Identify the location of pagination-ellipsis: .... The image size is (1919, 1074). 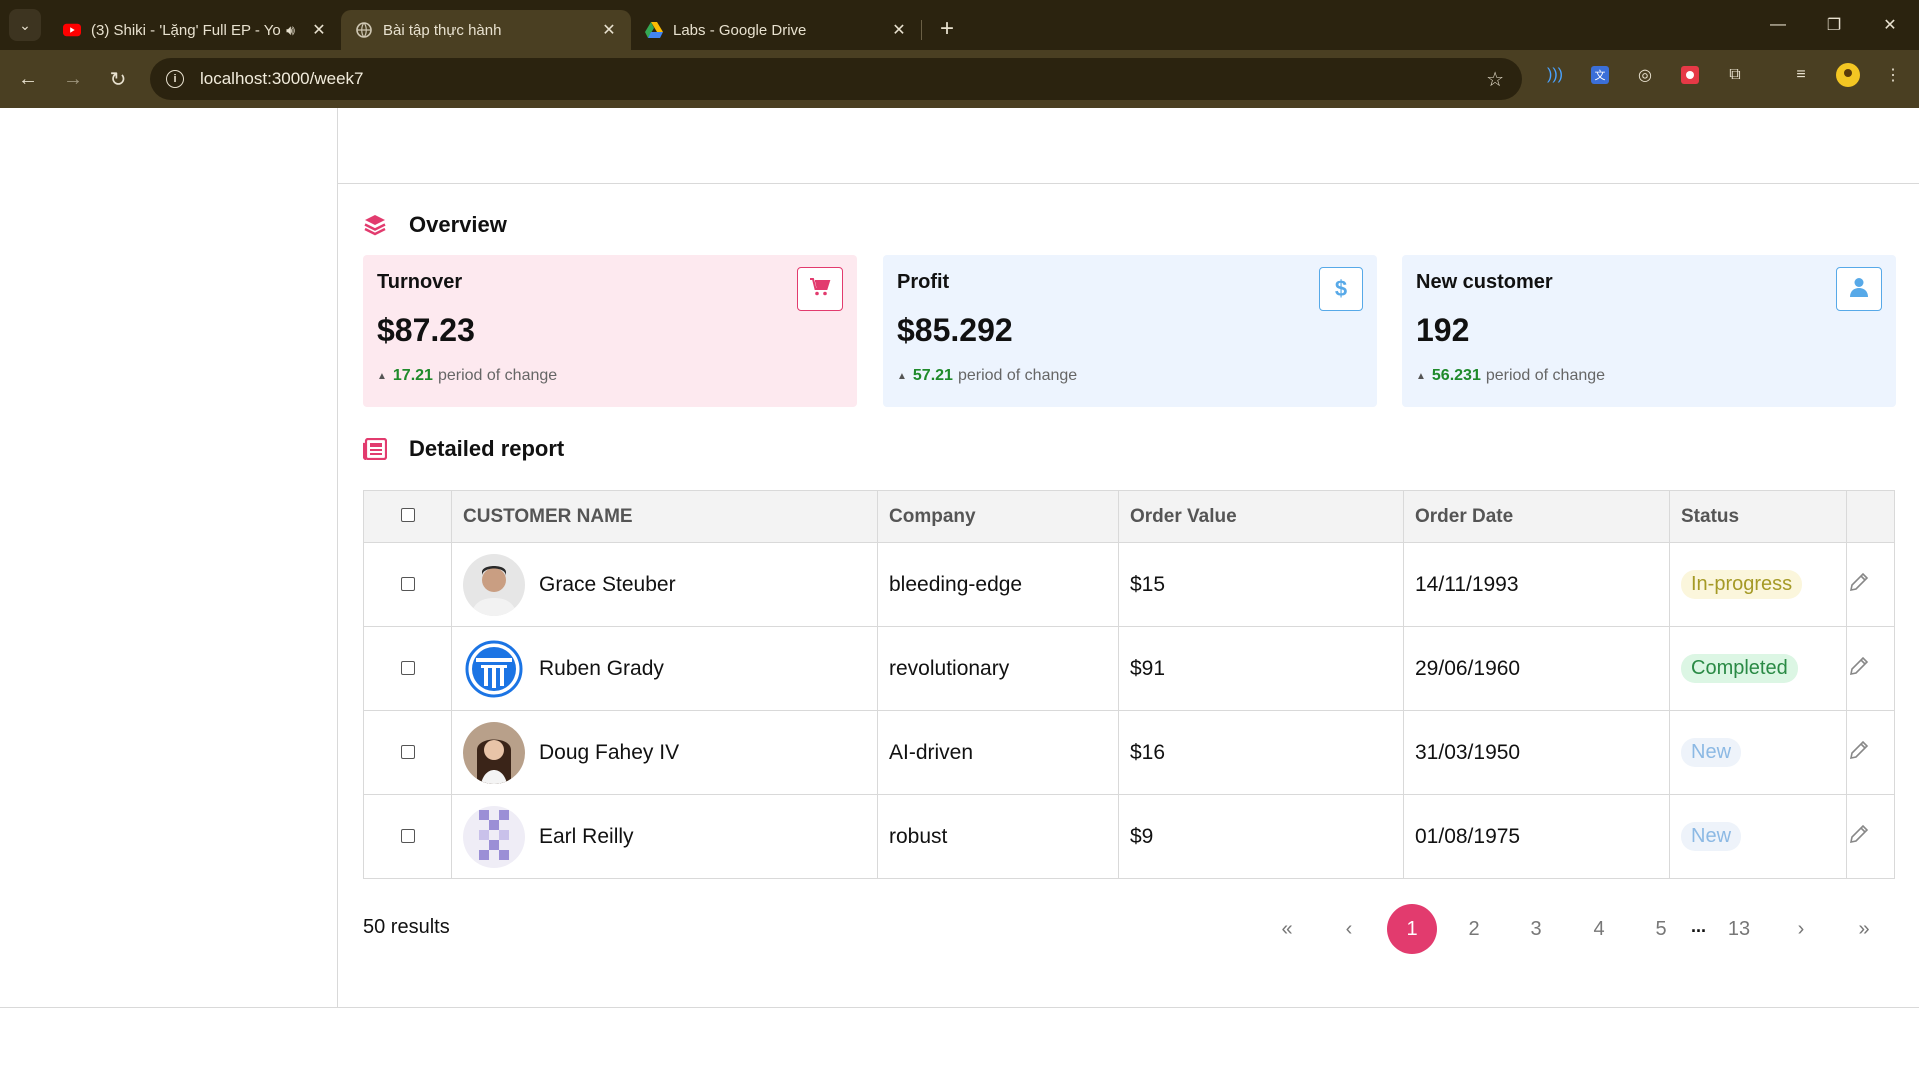
(1699, 926).